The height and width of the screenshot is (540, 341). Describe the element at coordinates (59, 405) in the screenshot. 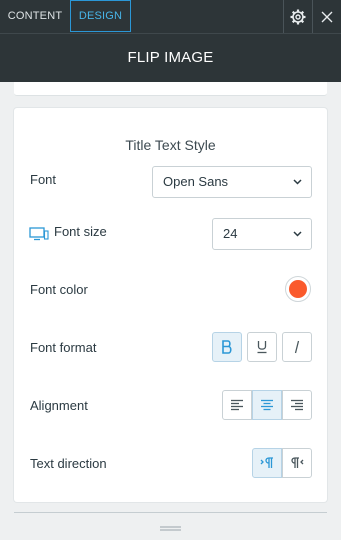

I see `alignment-label: Alignment` at that location.